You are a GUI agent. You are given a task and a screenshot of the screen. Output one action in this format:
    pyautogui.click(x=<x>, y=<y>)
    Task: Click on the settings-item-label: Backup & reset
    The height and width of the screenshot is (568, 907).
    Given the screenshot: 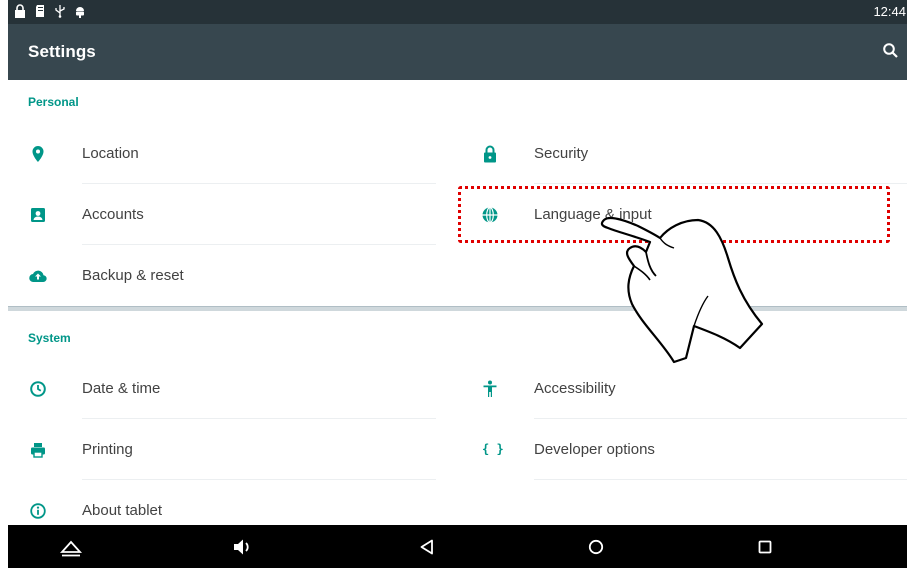 What is the action you would take?
    pyautogui.click(x=133, y=275)
    